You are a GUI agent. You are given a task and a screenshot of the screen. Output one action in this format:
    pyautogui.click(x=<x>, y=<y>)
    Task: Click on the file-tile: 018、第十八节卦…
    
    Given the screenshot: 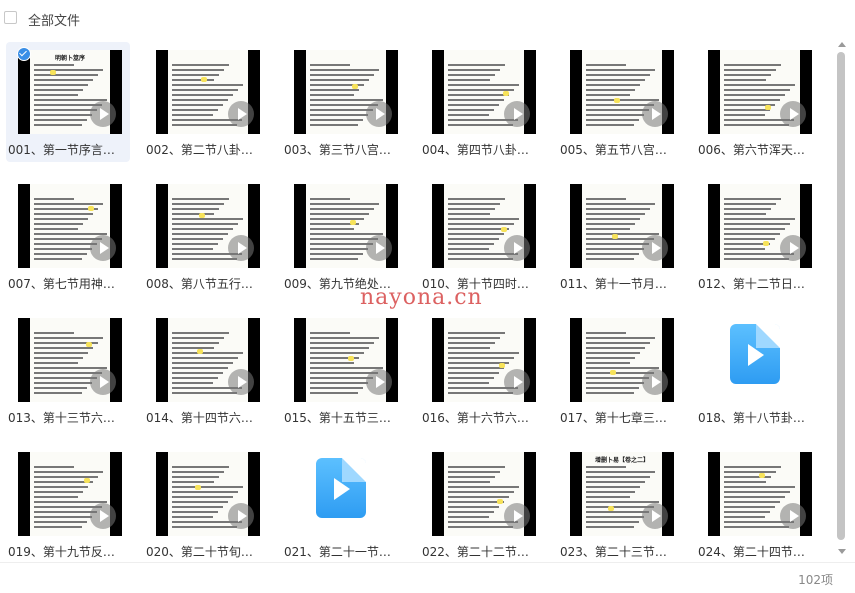 What is the action you would take?
    pyautogui.click(x=758, y=370)
    